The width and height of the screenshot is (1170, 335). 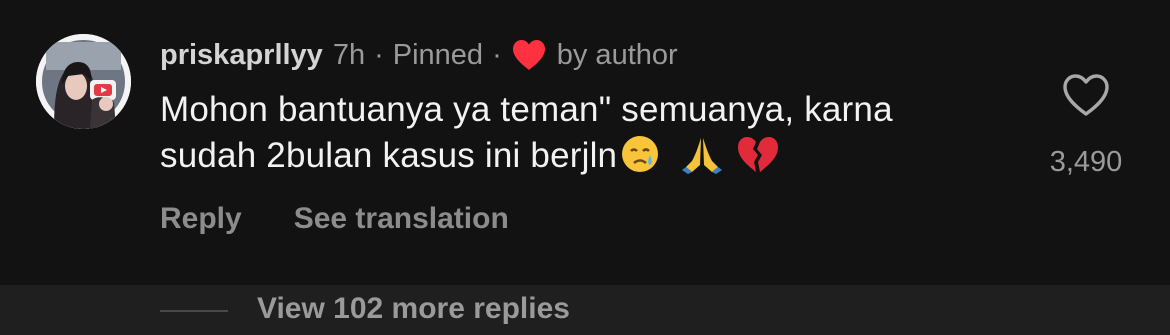 I want to click on avatar, so click(x=83, y=81).